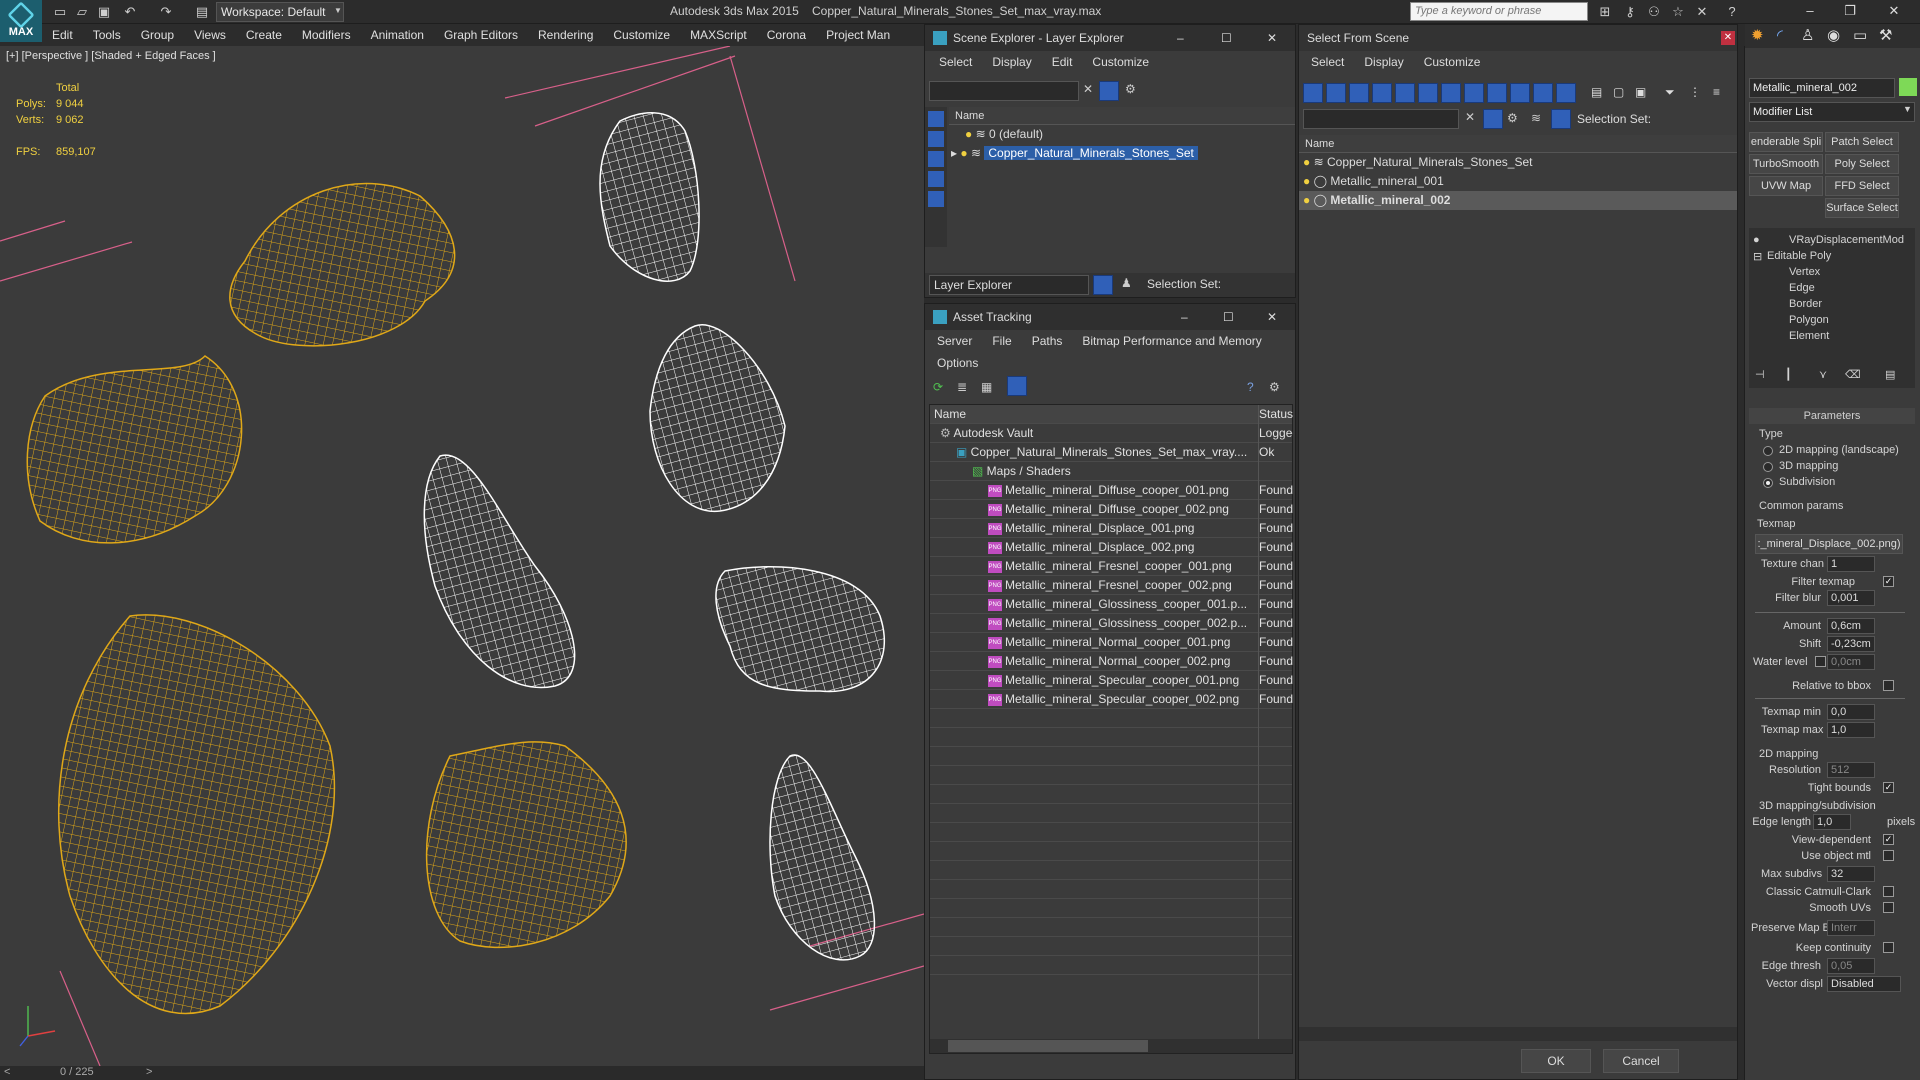 The height and width of the screenshot is (1080, 1920). Describe the element at coordinates (1851, 712) in the screenshot. I see `texmap-min-spinner: 0,0` at that location.